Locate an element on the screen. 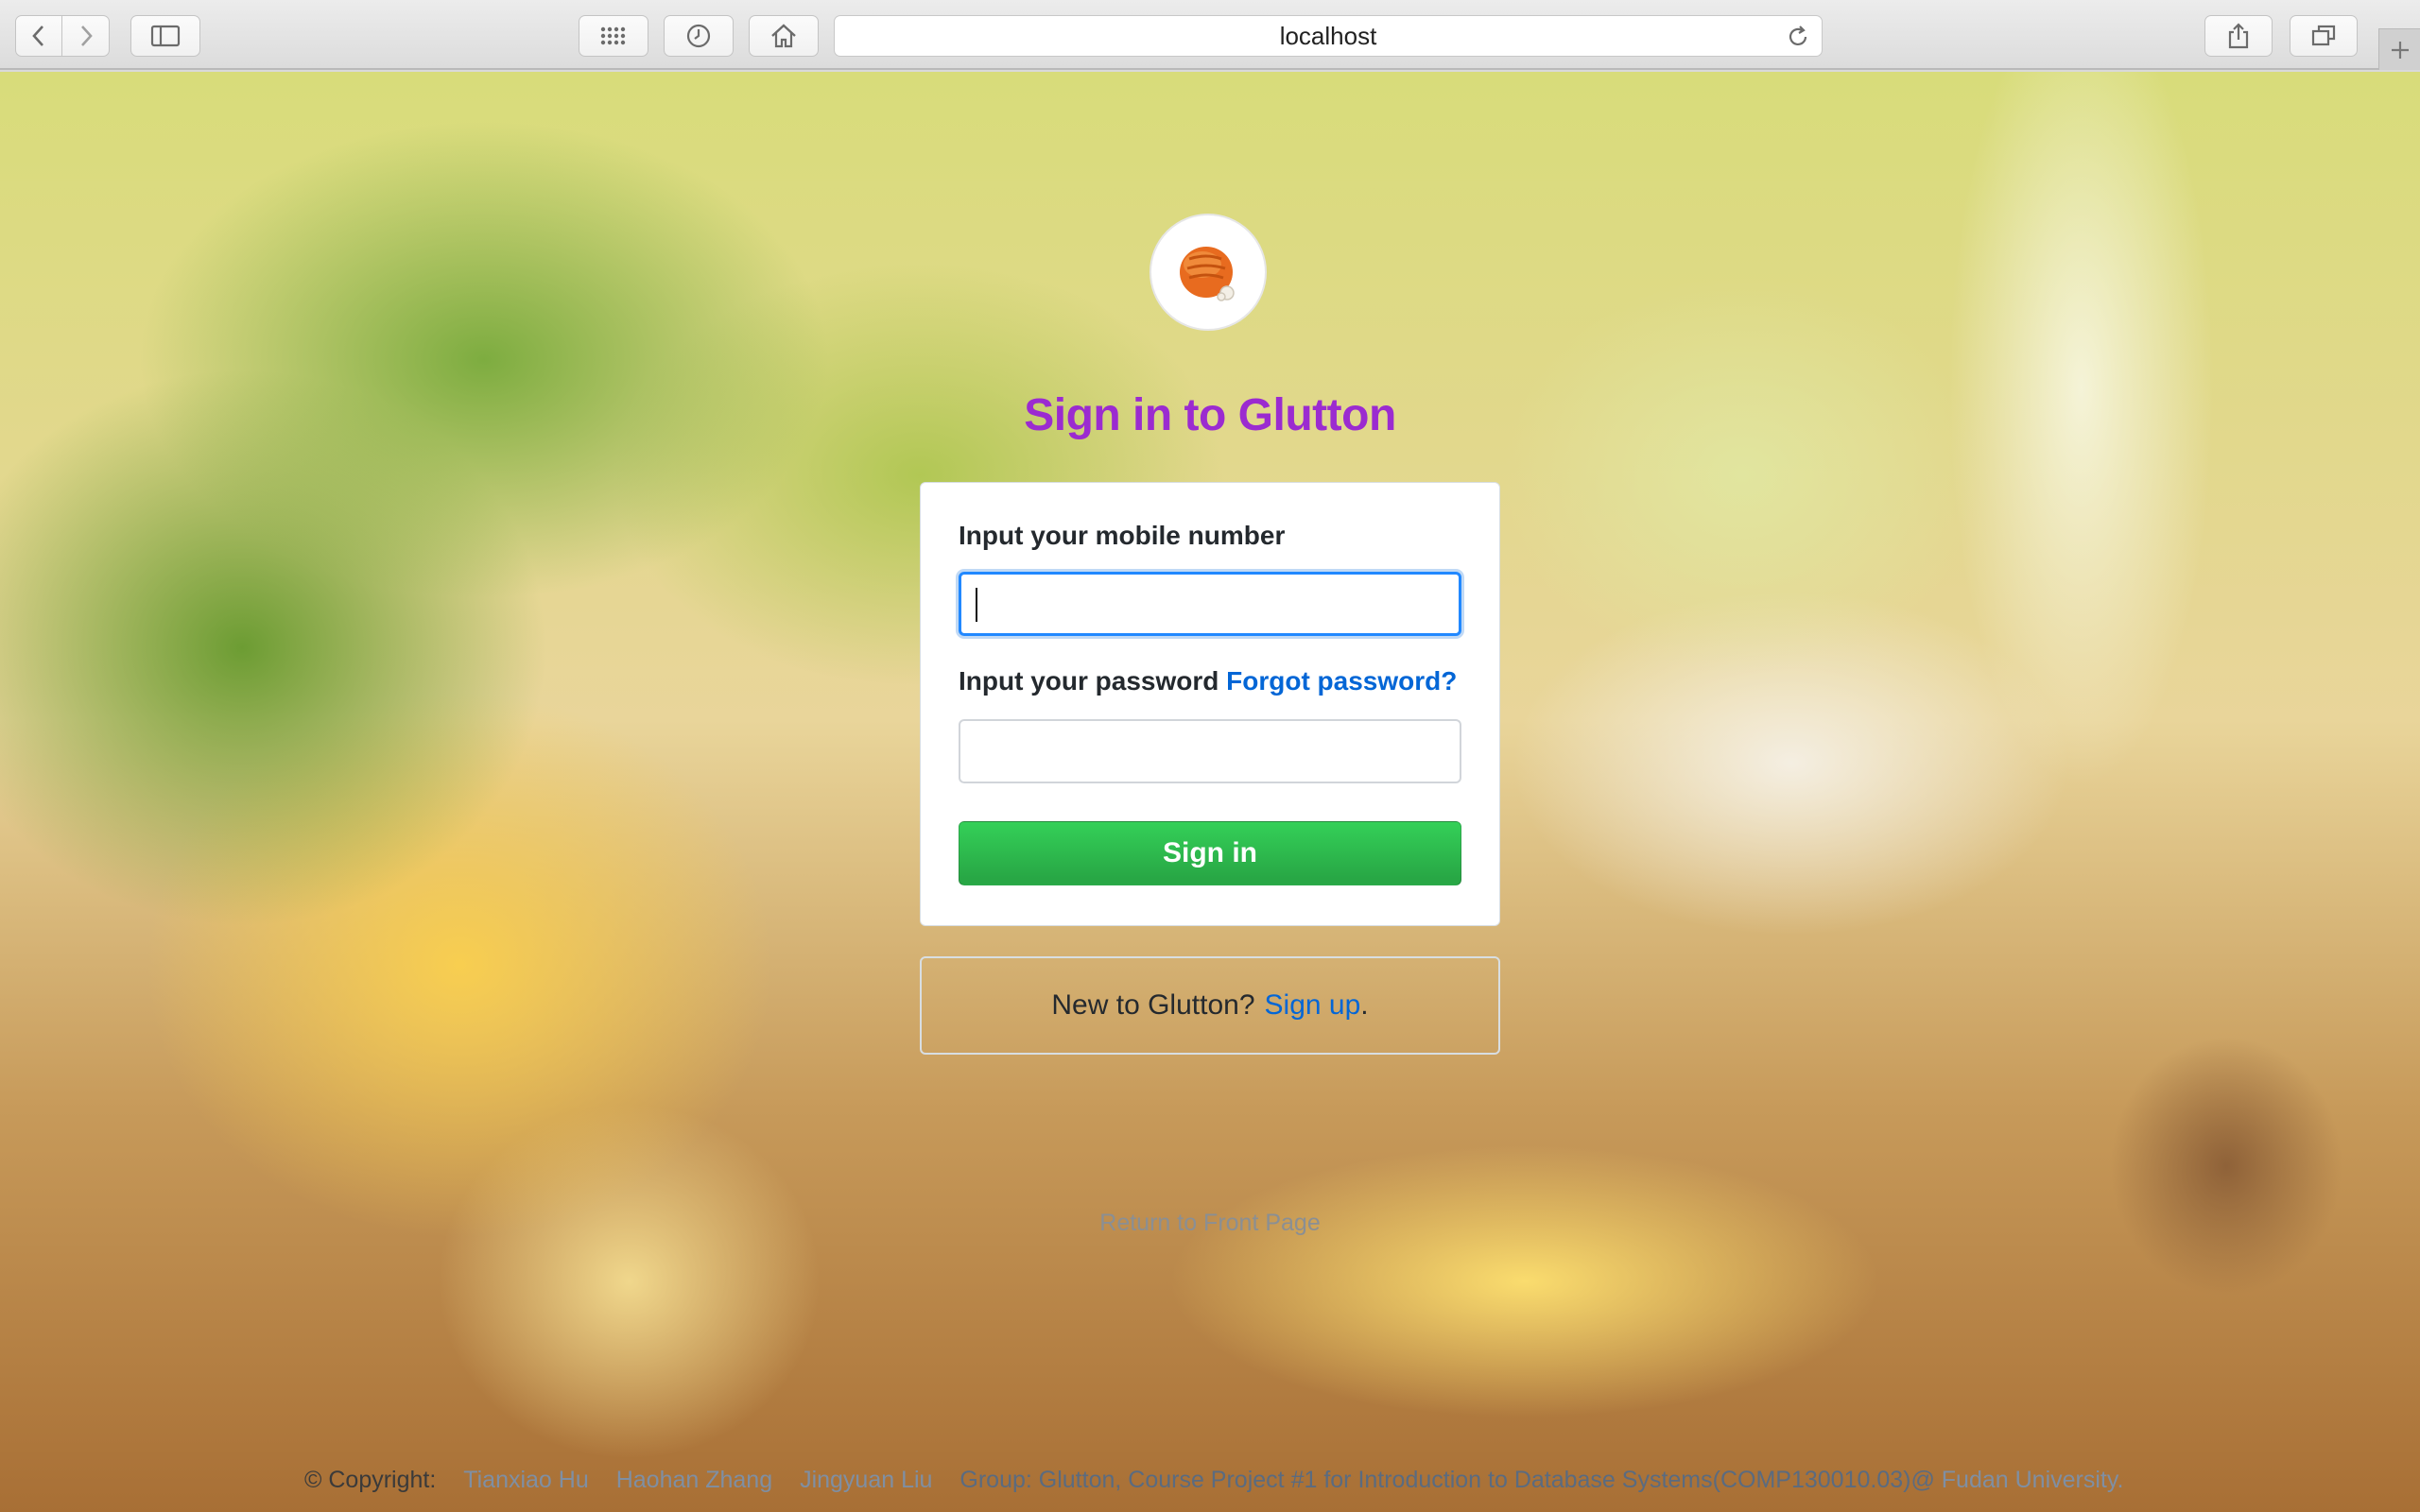  chevron-right-icon is located at coordinates (87, 36).